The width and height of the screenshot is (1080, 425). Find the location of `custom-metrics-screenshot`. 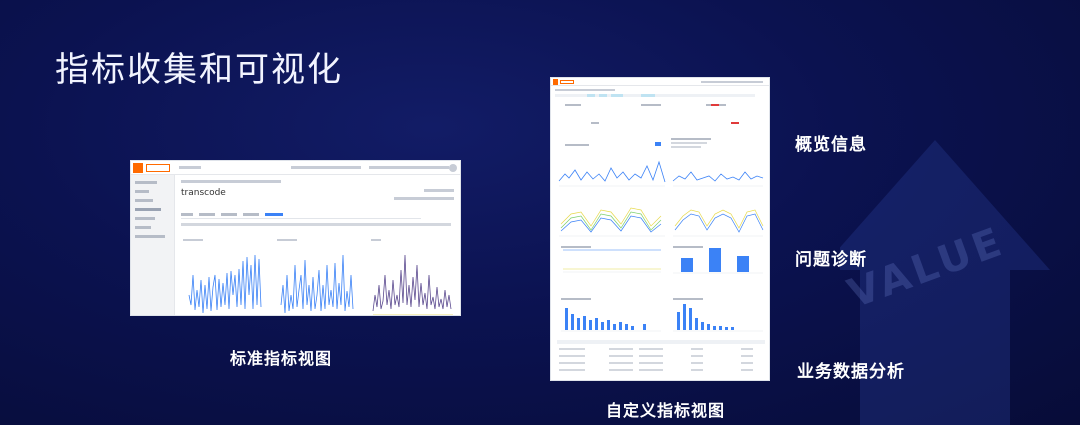

custom-metrics-screenshot is located at coordinates (660, 229).